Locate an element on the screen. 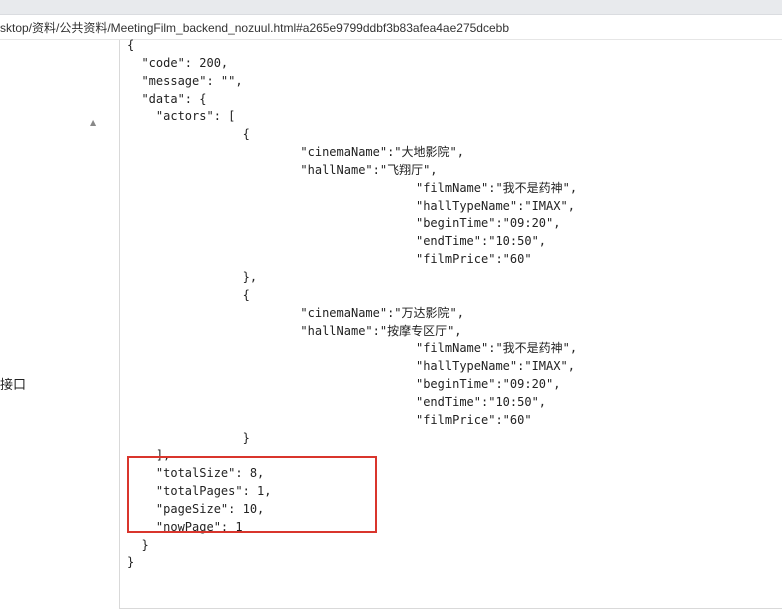 This screenshot has width=782, height=614. code-line: "cinemaName":"万达影院", is located at coordinates (295, 312).